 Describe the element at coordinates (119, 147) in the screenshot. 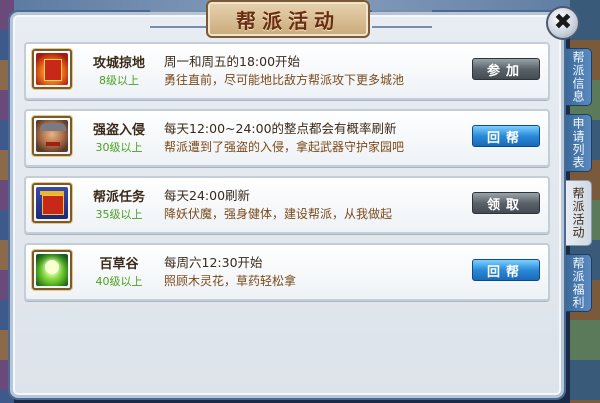

I see `activity-level-requirement: 30级以上` at that location.